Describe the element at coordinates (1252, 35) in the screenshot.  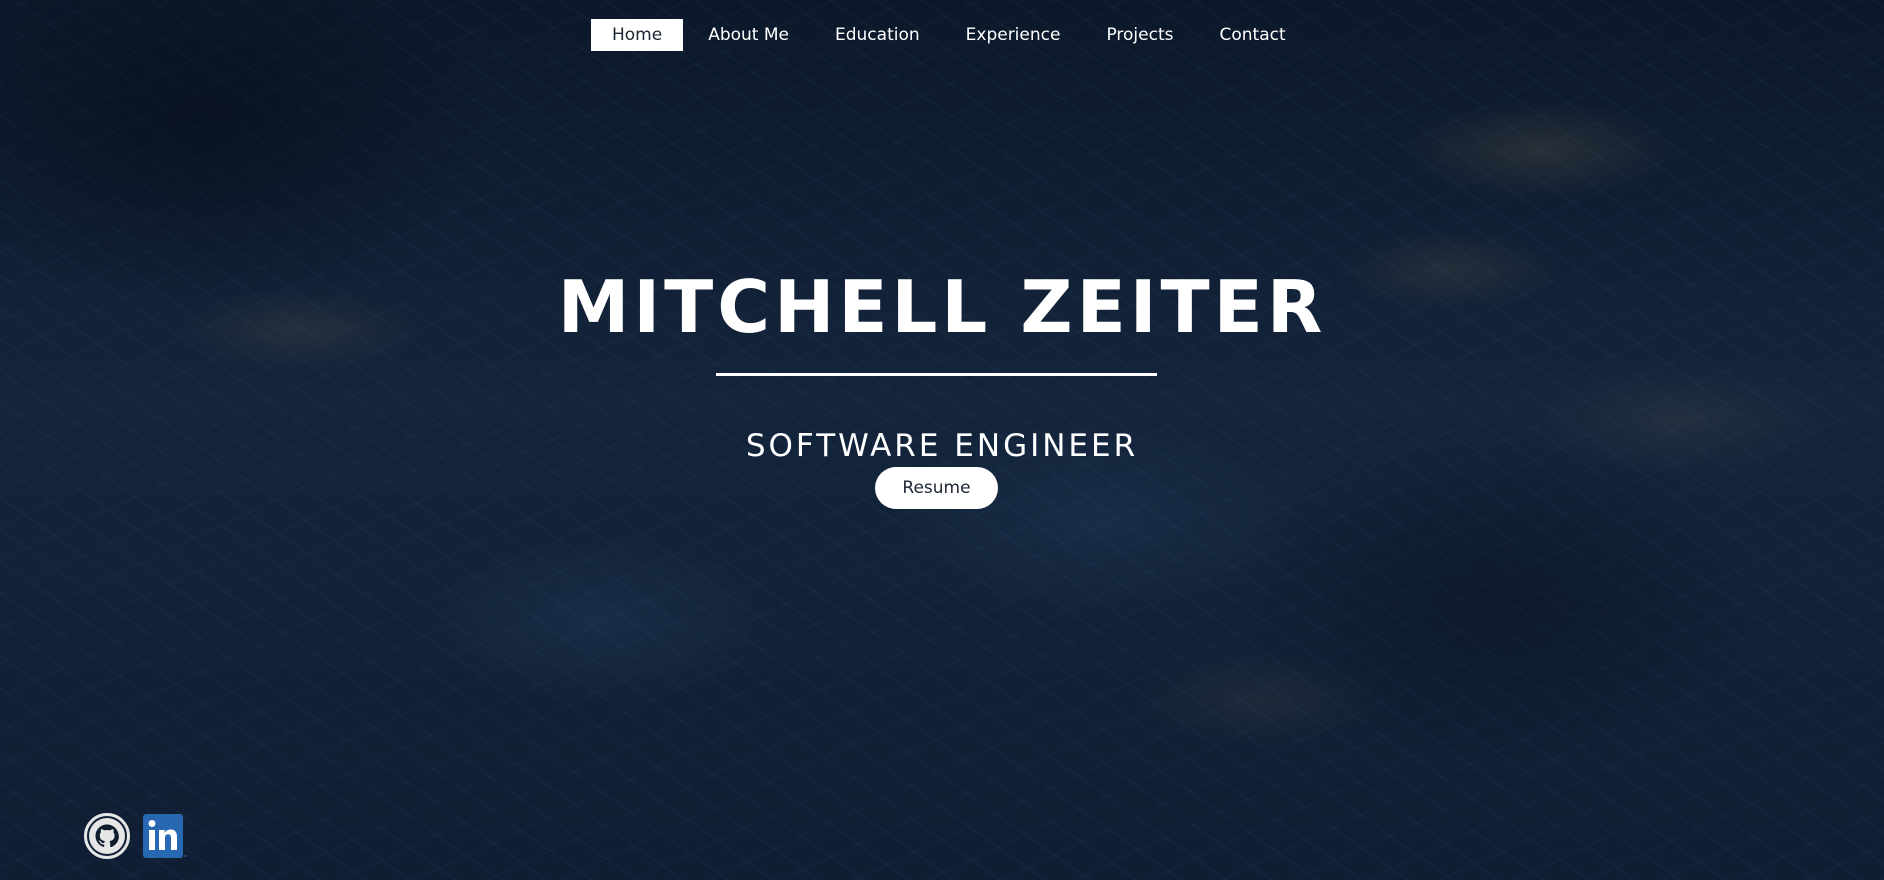
I see `nav-item-contact: Contact` at that location.